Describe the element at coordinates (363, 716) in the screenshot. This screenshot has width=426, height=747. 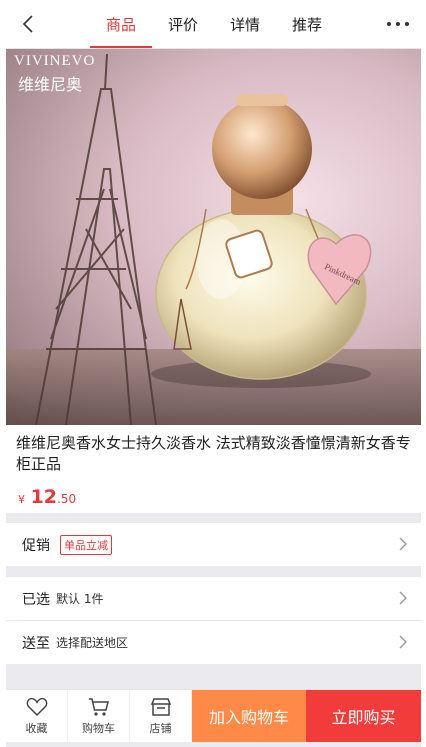
I see `buy-now-button: 立即购买` at that location.